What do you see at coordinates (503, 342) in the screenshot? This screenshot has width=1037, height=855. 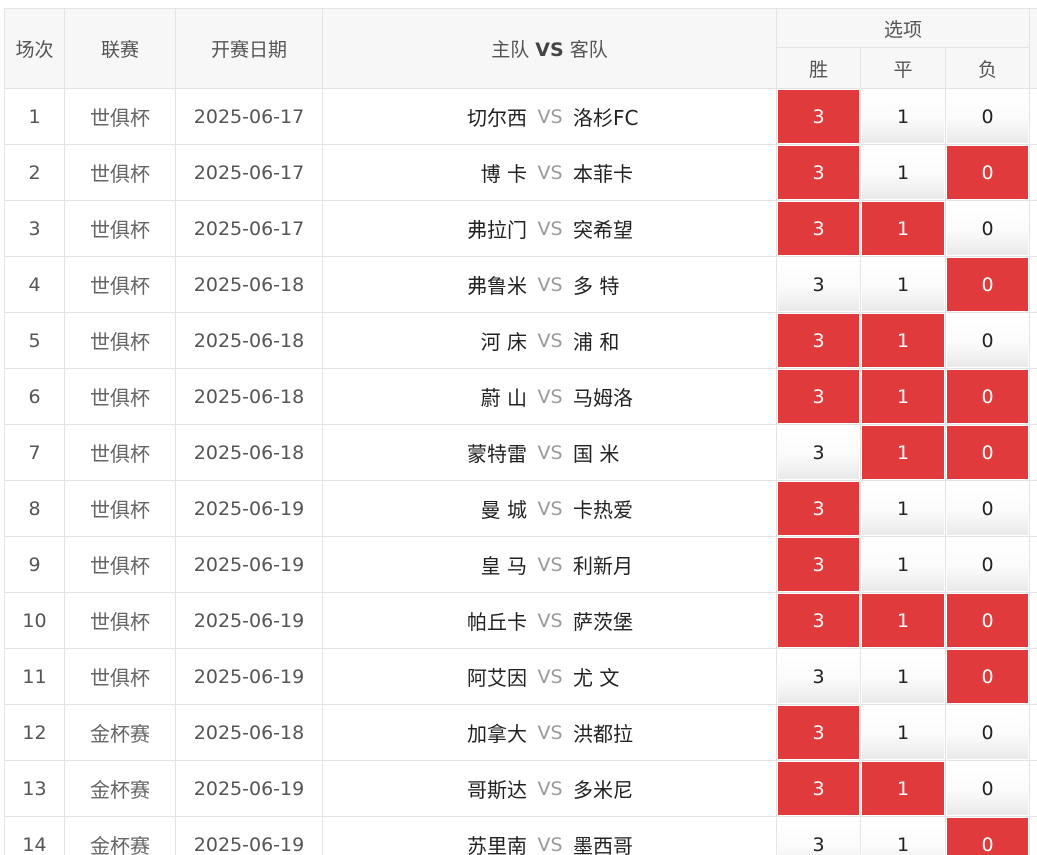 I see `home-team: 河 床` at bounding box center [503, 342].